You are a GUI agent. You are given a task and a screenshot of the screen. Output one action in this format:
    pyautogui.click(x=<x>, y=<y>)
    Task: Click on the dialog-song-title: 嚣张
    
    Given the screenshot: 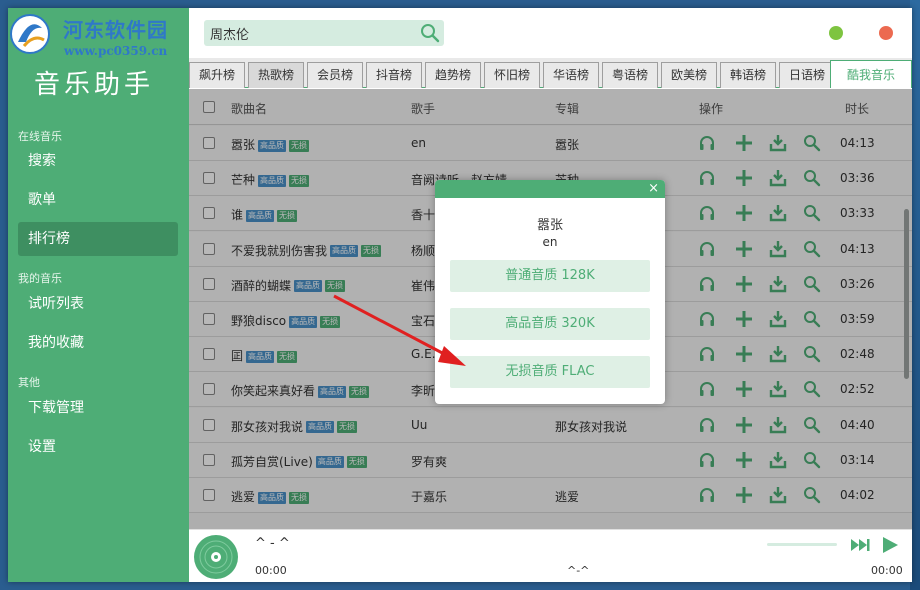 What is the action you would take?
    pyautogui.click(x=550, y=223)
    